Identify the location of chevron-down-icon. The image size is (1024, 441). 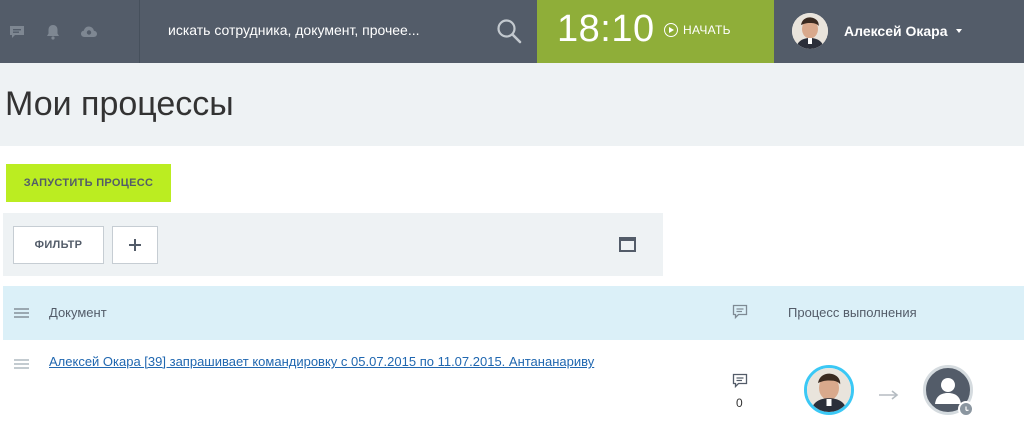
(959, 31).